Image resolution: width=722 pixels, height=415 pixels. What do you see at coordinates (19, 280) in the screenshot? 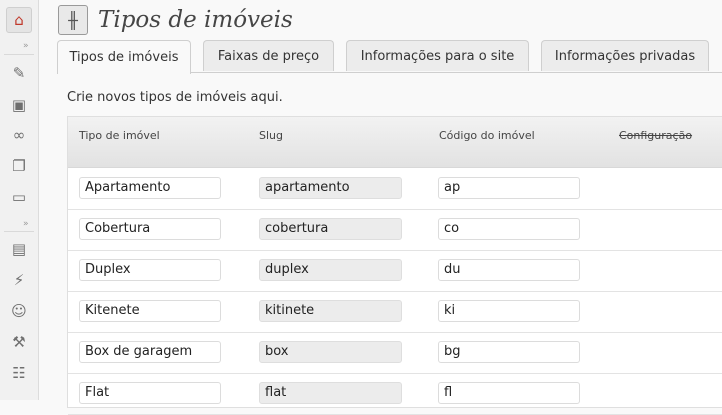
I see `plugins-icon: ⚡` at bounding box center [19, 280].